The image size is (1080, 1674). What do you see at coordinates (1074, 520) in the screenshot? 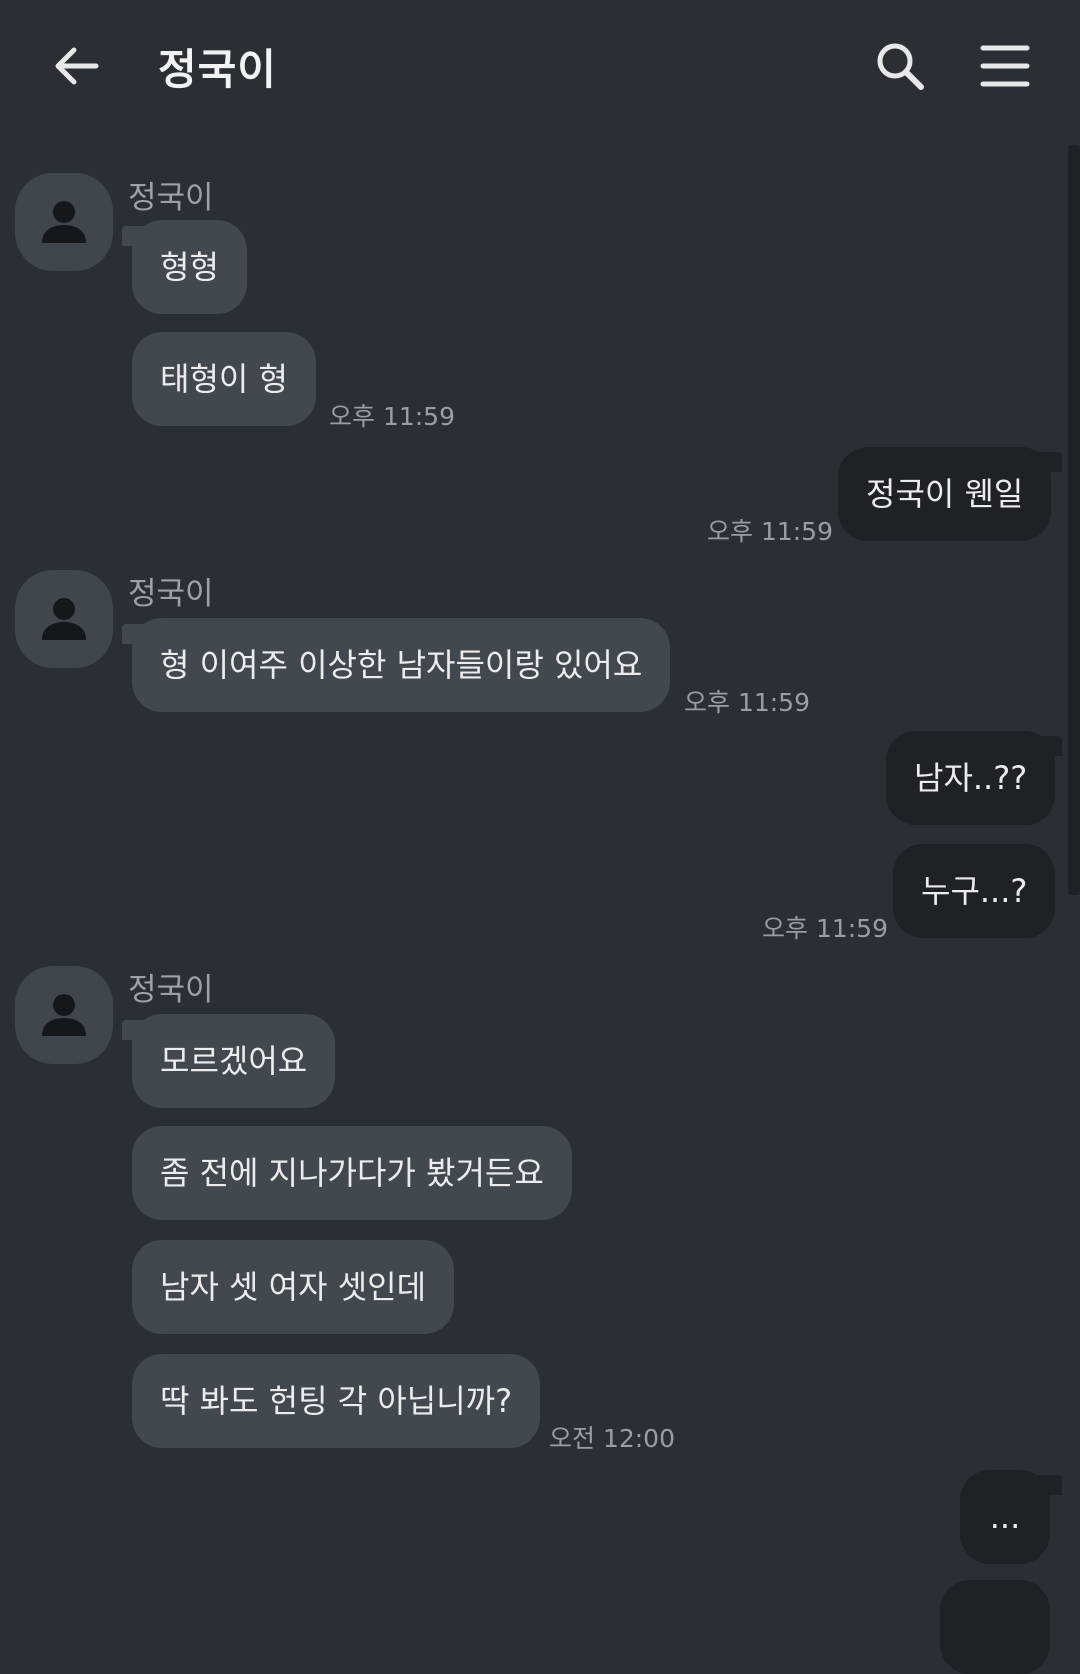
I see `scrollbar` at bounding box center [1074, 520].